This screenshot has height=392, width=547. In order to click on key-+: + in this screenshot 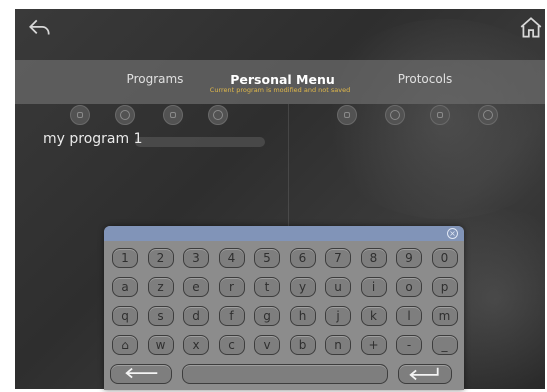, I will do `click(373, 345)`.